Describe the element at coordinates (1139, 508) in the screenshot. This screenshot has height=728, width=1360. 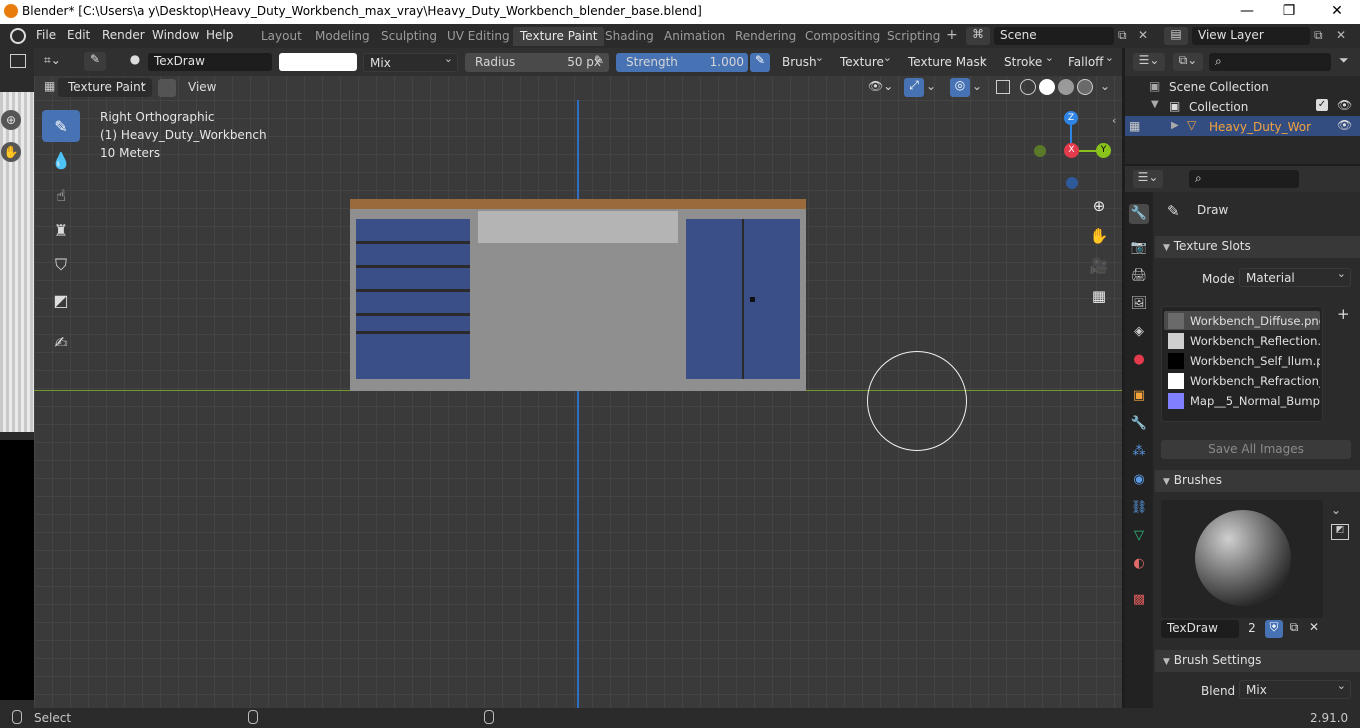
I see `constraints-tab-icon: ⛓` at that location.